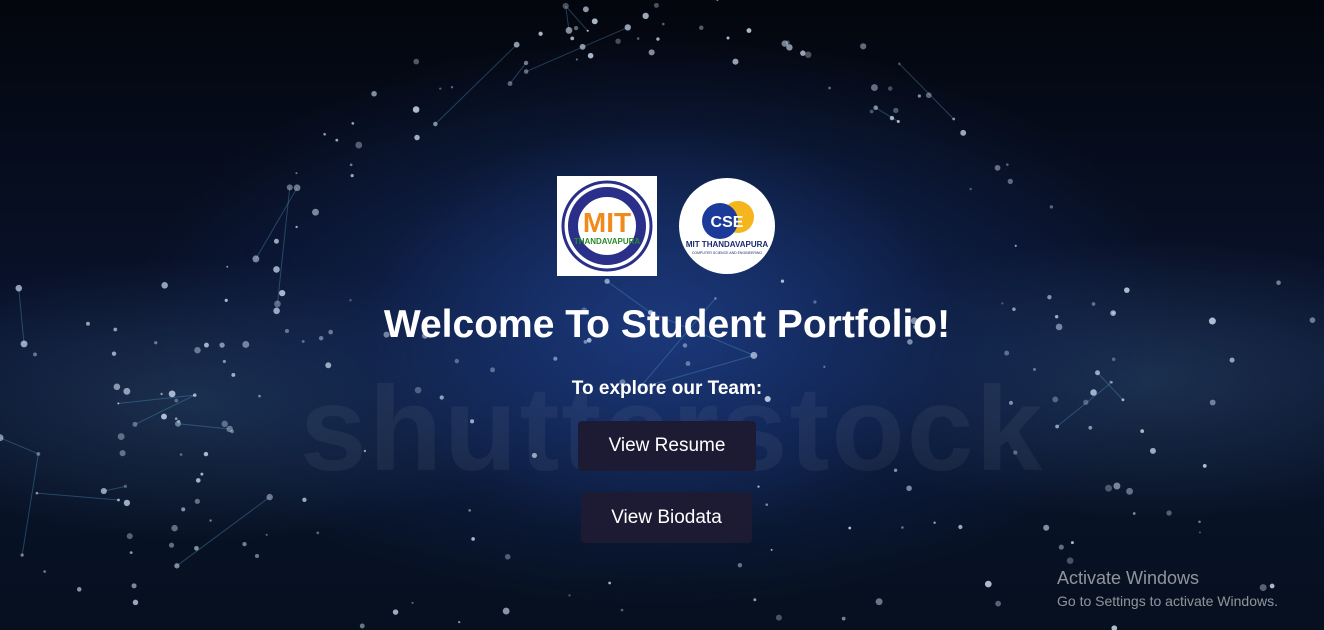 The height and width of the screenshot is (630, 1324). What do you see at coordinates (1128, 578) in the screenshot?
I see `activate-title: Activate Windows` at bounding box center [1128, 578].